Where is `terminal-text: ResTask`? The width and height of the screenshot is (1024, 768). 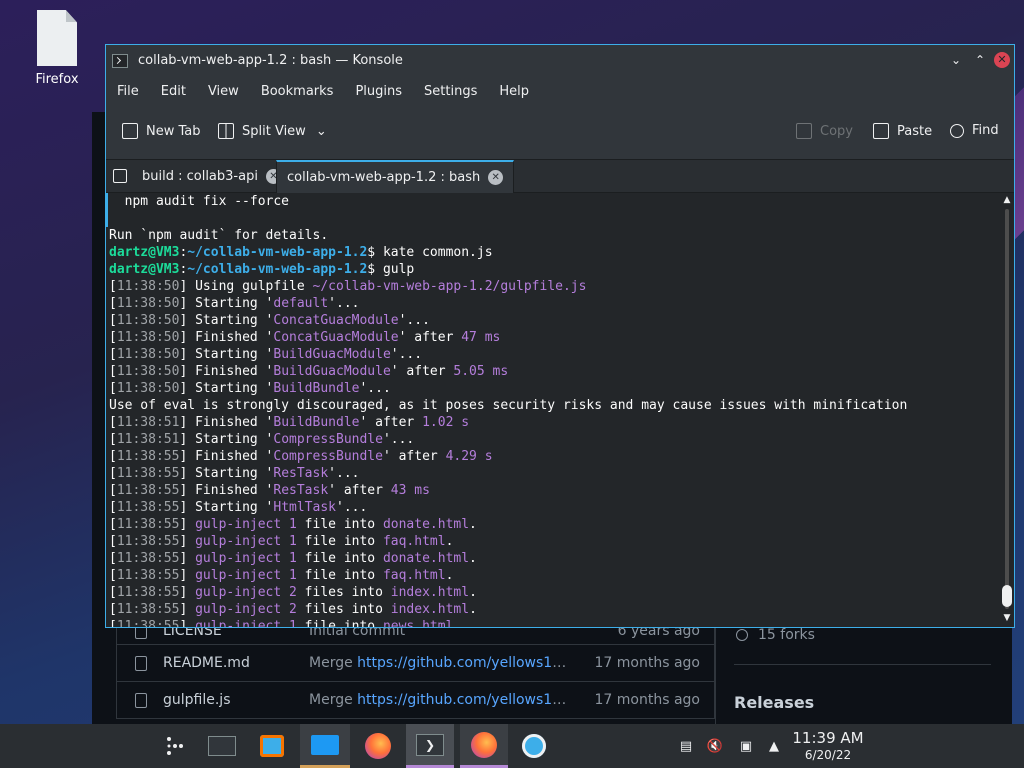
terminal-text: ResTask is located at coordinates (301, 490).